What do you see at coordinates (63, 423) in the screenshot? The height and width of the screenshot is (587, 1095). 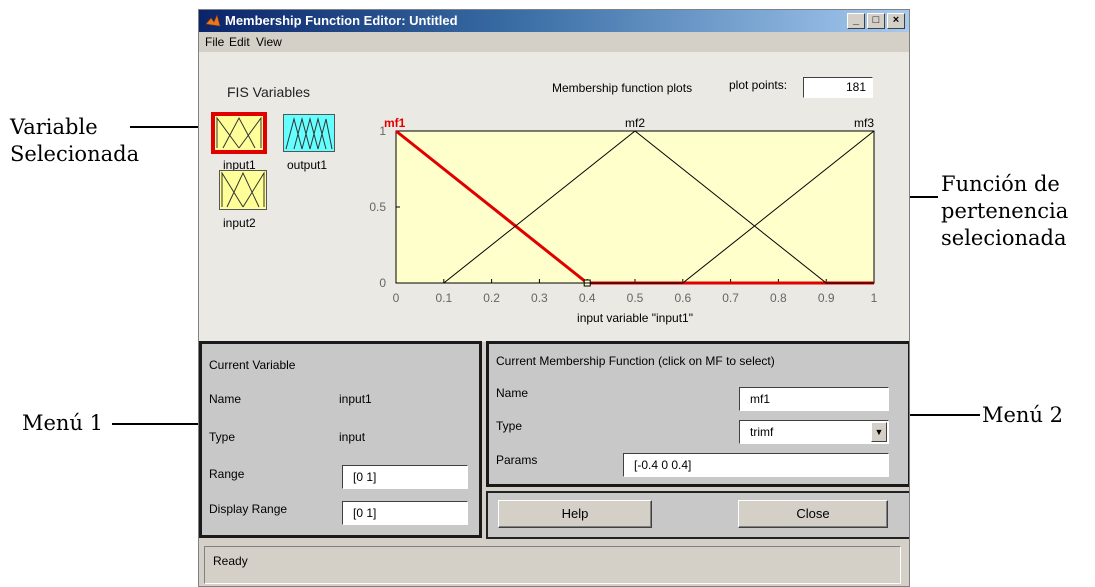 I see `annotation-menu1: Menú 1` at bounding box center [63, 423].